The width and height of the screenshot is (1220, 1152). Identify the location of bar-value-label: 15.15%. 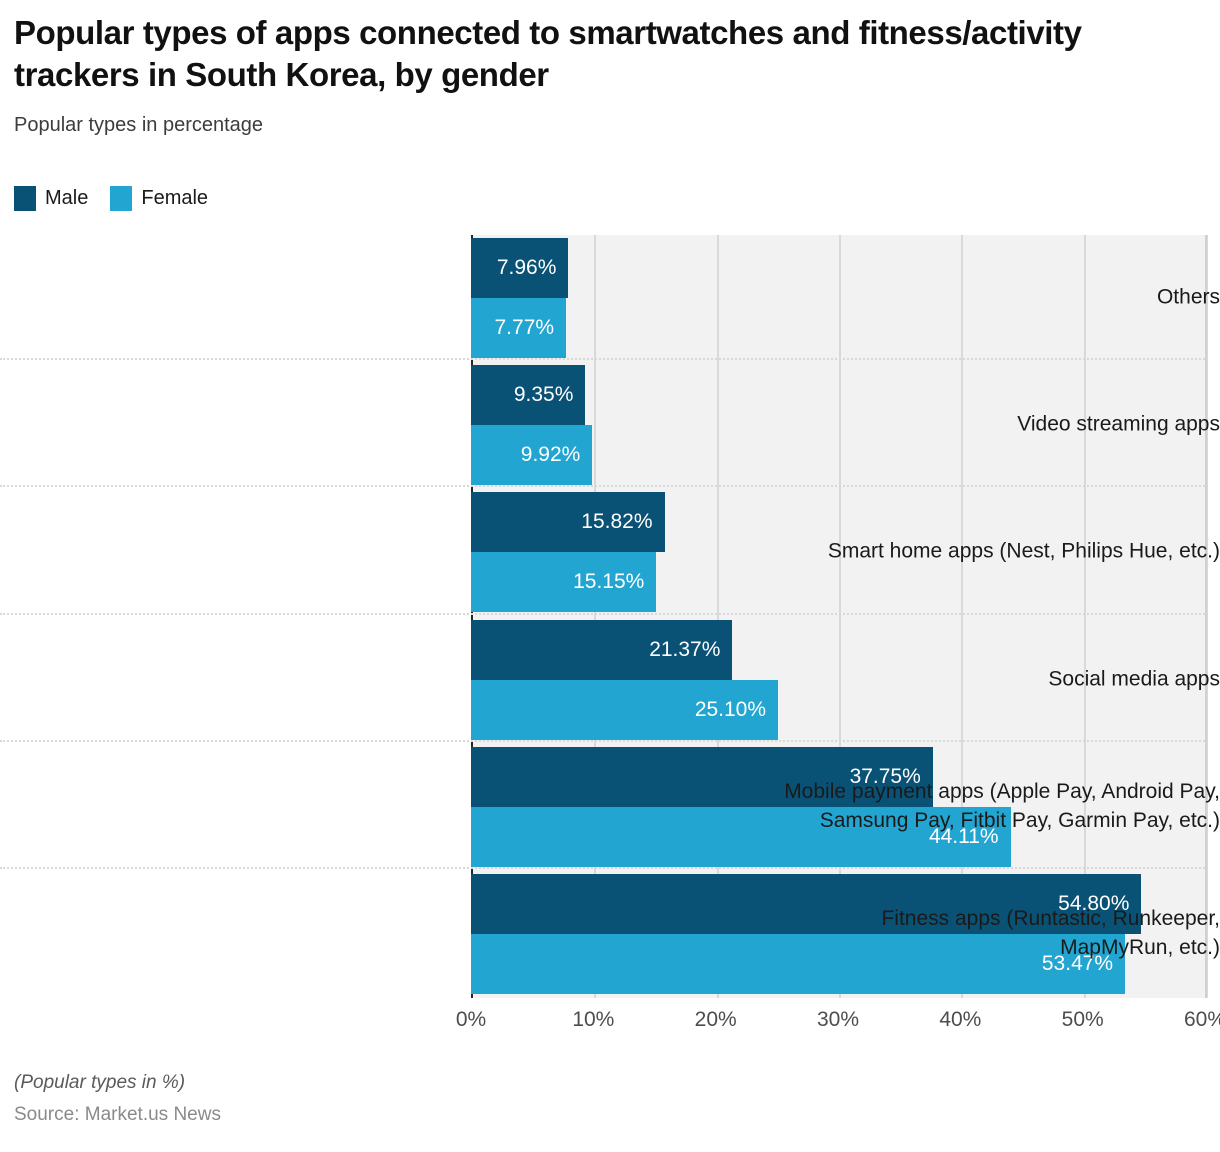
(609, 582).